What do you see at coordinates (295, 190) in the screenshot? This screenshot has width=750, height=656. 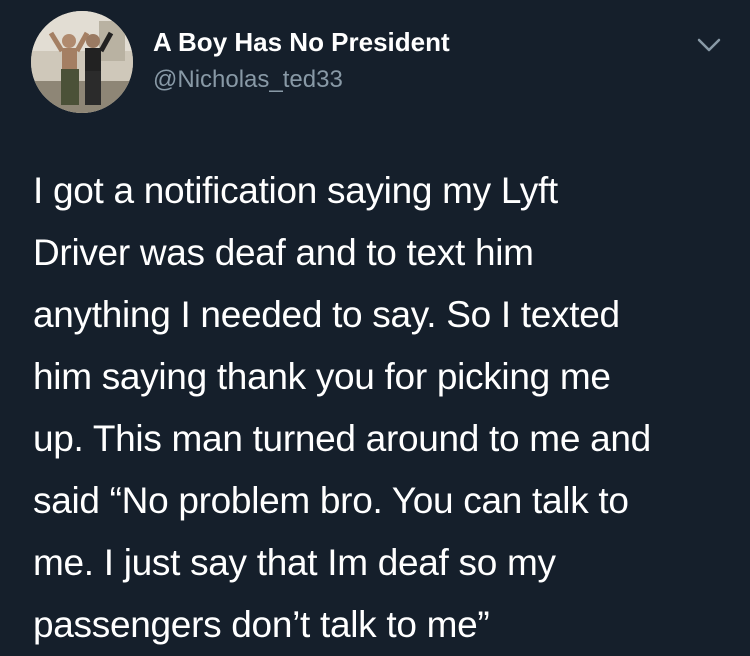 I see `tweet-text-line: I got a notification saying my Lyft` at bounding box center [295, 190].